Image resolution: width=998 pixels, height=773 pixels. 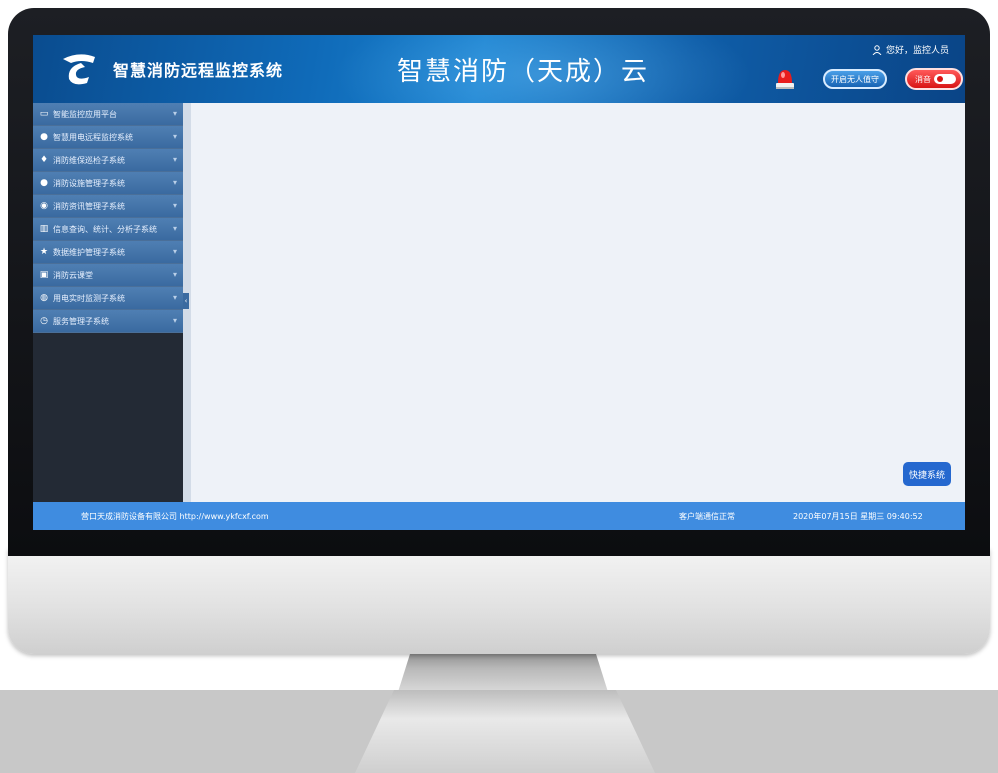 What do you see at coordinates (81, 321) in the screenshot?
I see `sidebar-item-label: 服务管理子系统` at bounding box center [81, 321].